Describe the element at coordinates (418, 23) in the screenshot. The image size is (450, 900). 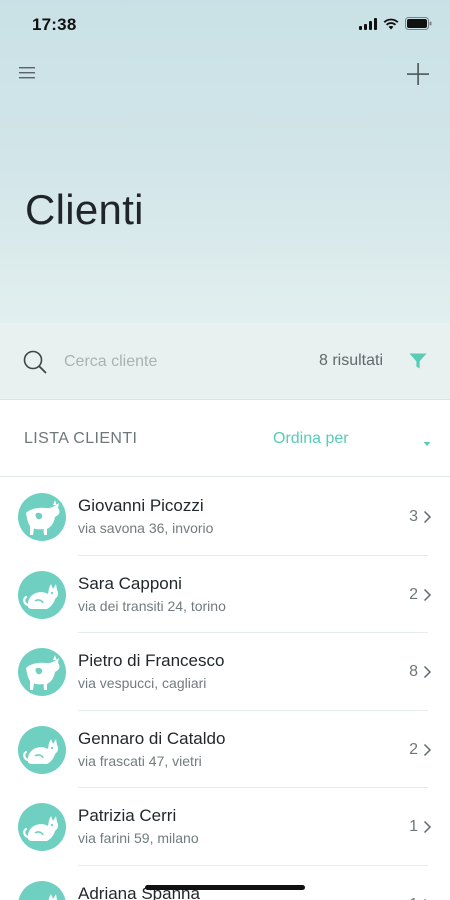
I see `battery-icon` at that location.